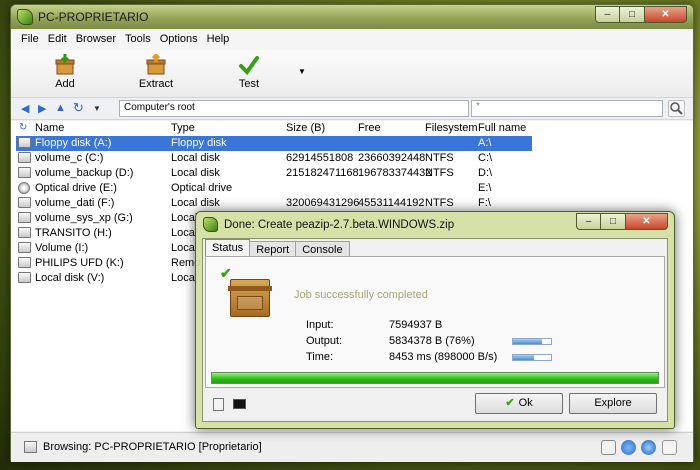 The height and width of the screenshot is (470, 700). Describe the element at coordinates (250, 298) in the screenshot. I see `archive-box-icon` at that location.